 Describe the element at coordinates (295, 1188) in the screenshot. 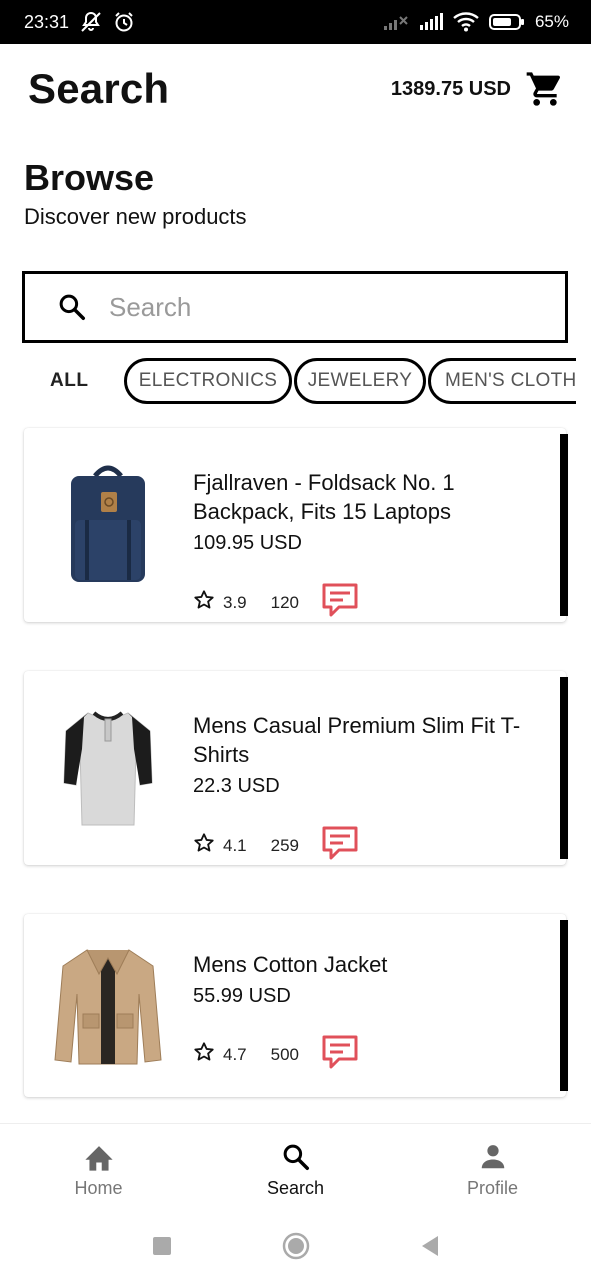

I see `nav-search-label: Search` at that location.